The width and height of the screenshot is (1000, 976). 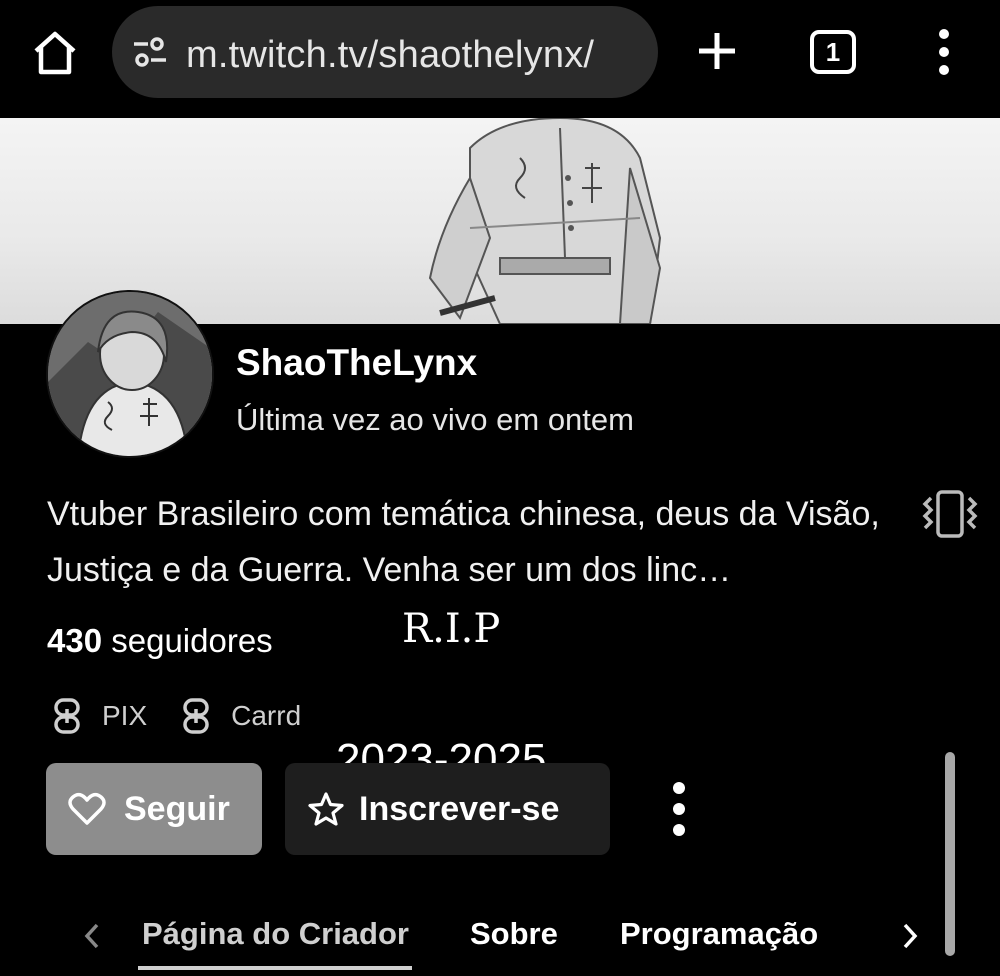 I want to click on tab-switcher-button: 1, so click(x=833, y=52).